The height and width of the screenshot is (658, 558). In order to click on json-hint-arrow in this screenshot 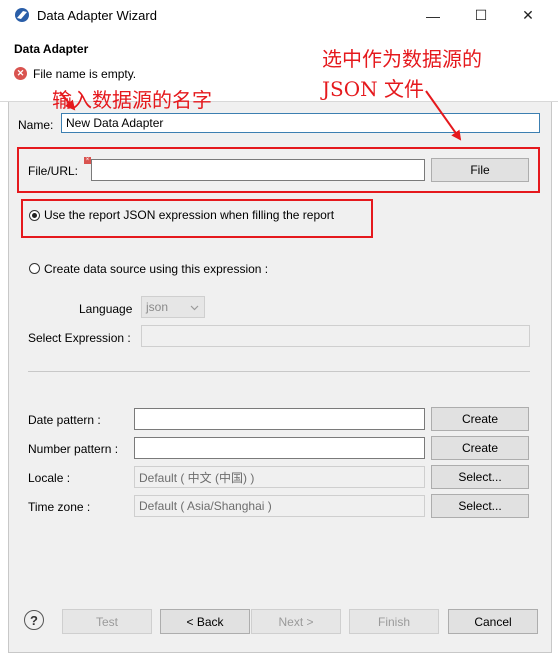, I will do `click(443, 115)`.